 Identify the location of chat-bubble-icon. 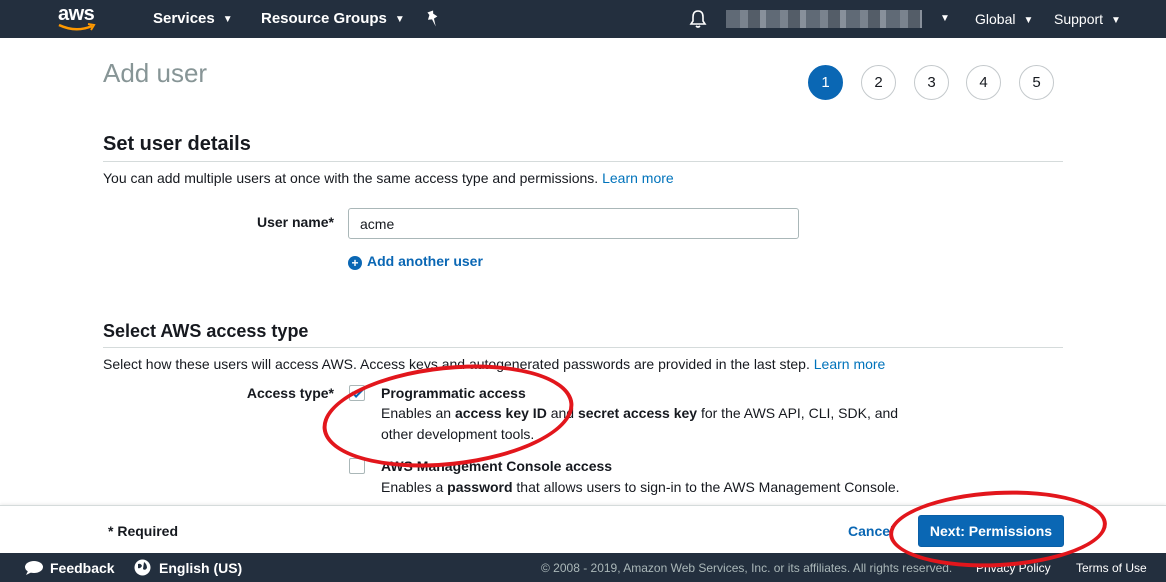
(34, 568).